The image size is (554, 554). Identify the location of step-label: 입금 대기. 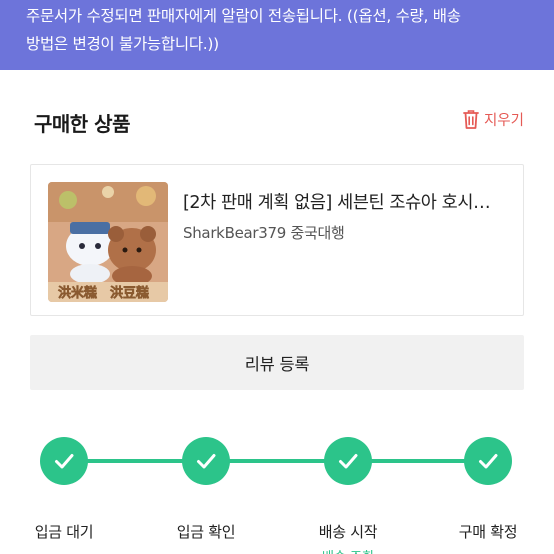
(64, 532).